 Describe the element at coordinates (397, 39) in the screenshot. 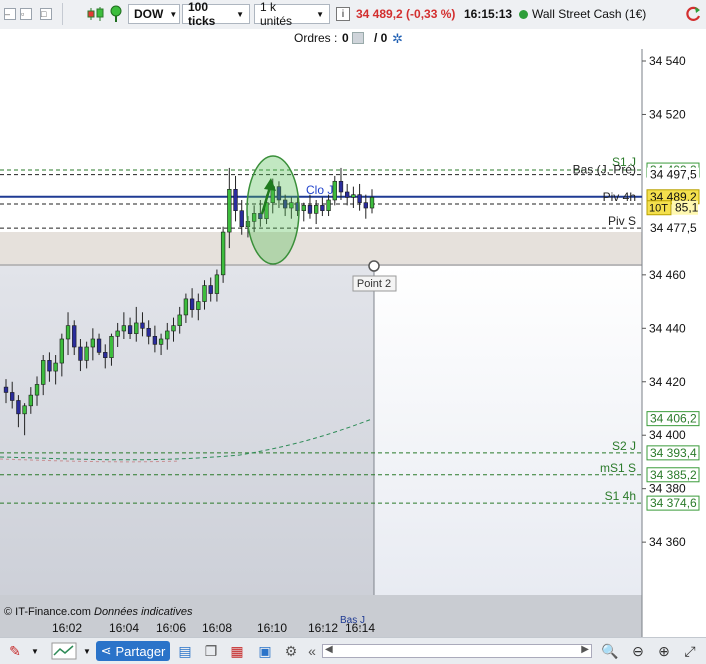

I see `orders-settings-icon: ✲` at that location.